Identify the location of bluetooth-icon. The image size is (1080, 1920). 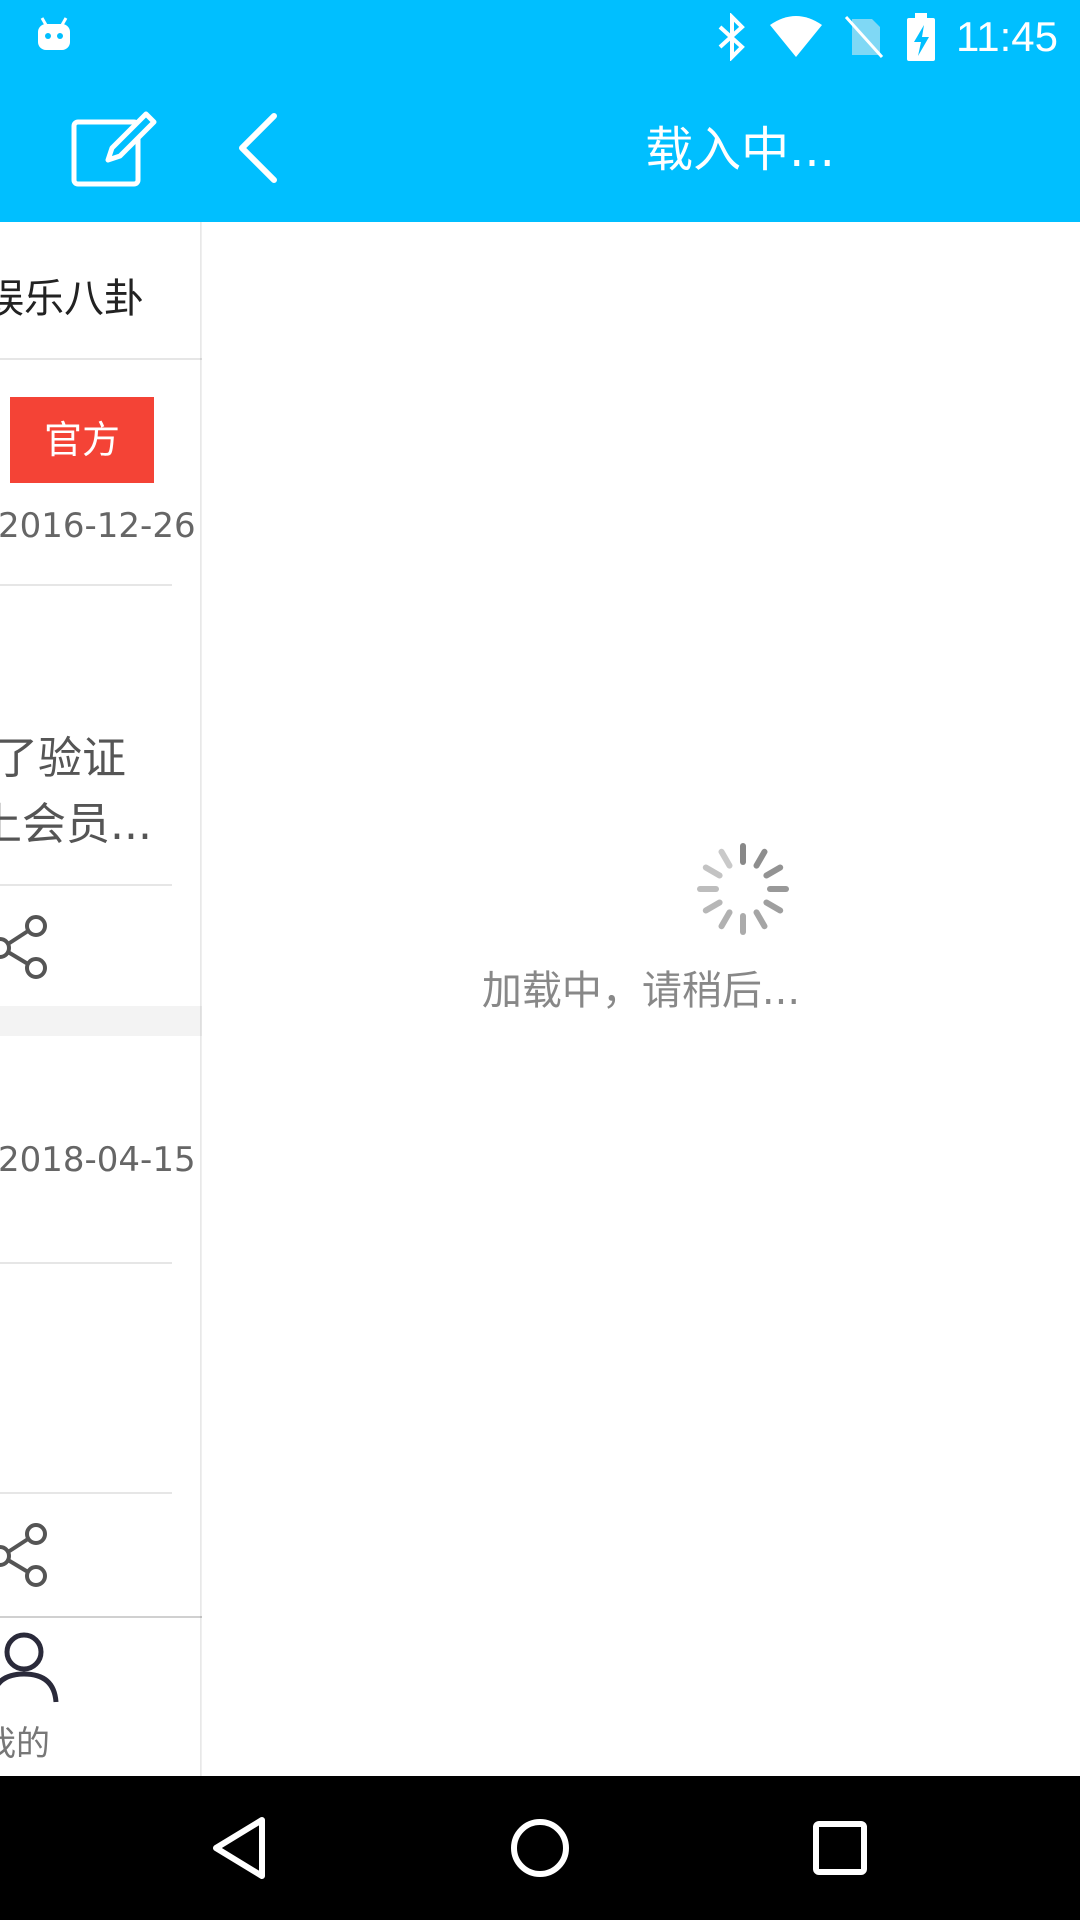
(731, 37).